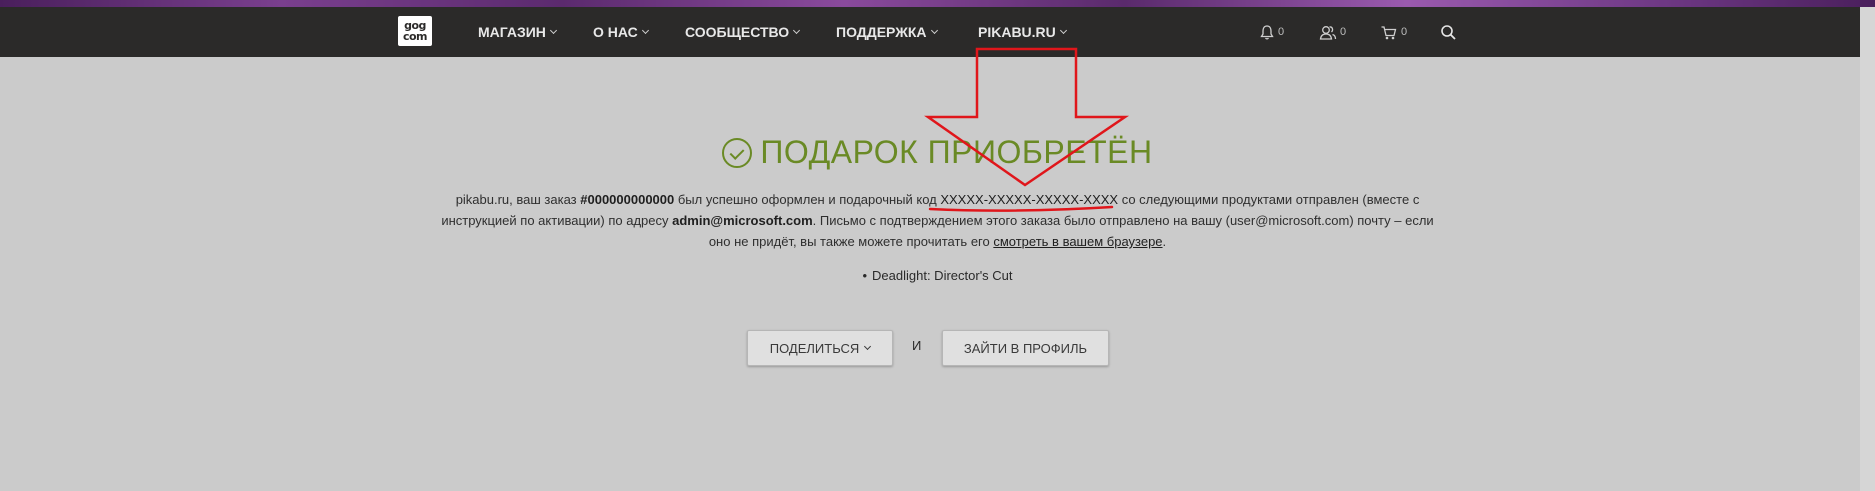  I want to click on scrollbar-track, so click(1867, 249).